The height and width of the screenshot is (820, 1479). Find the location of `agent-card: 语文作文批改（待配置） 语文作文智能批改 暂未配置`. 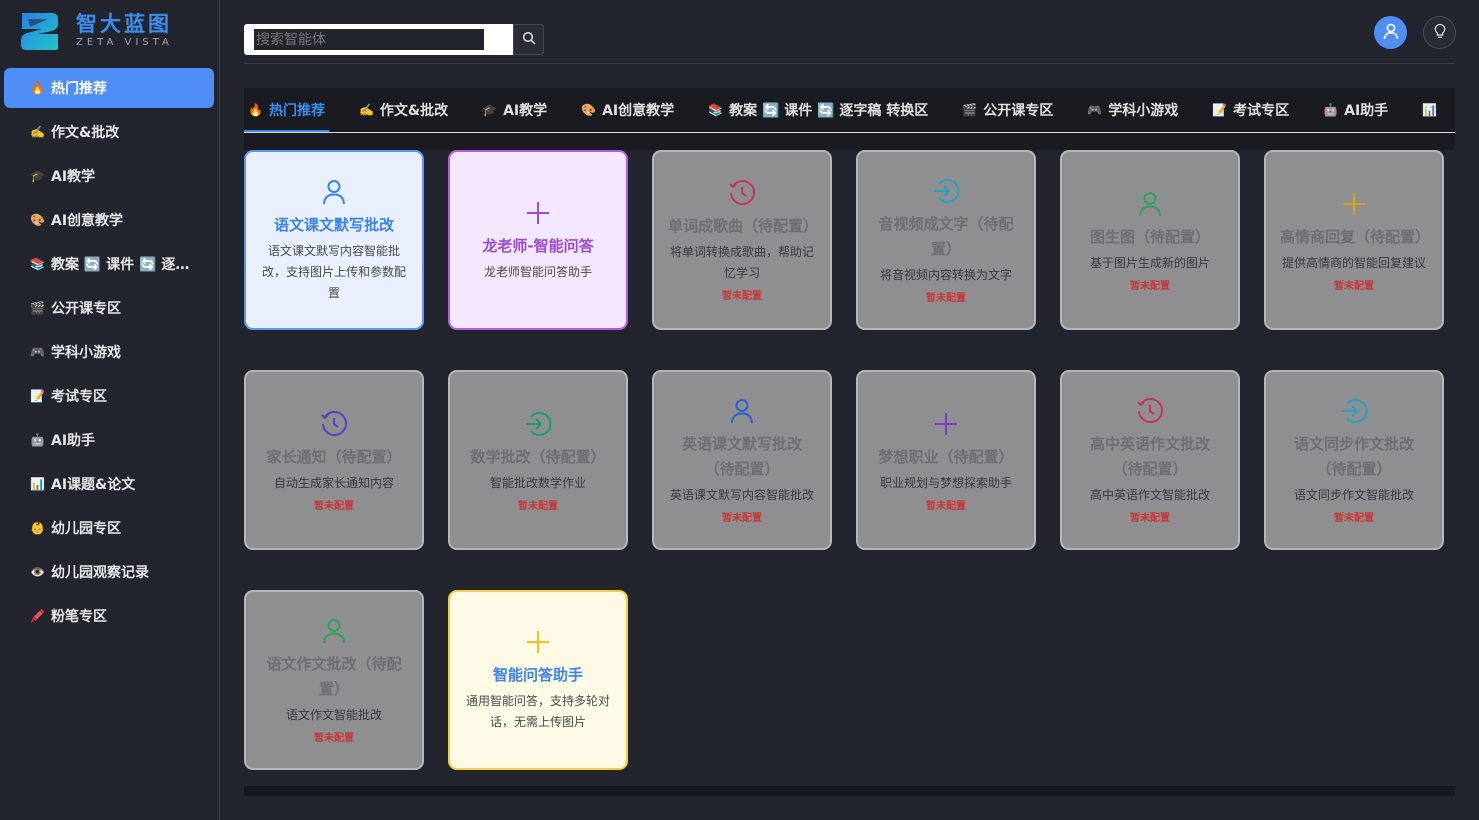

agent-card: 语文作文批改（待配置） 语文作文智能批改 暂未配置 is located at coordinates (334, 680).